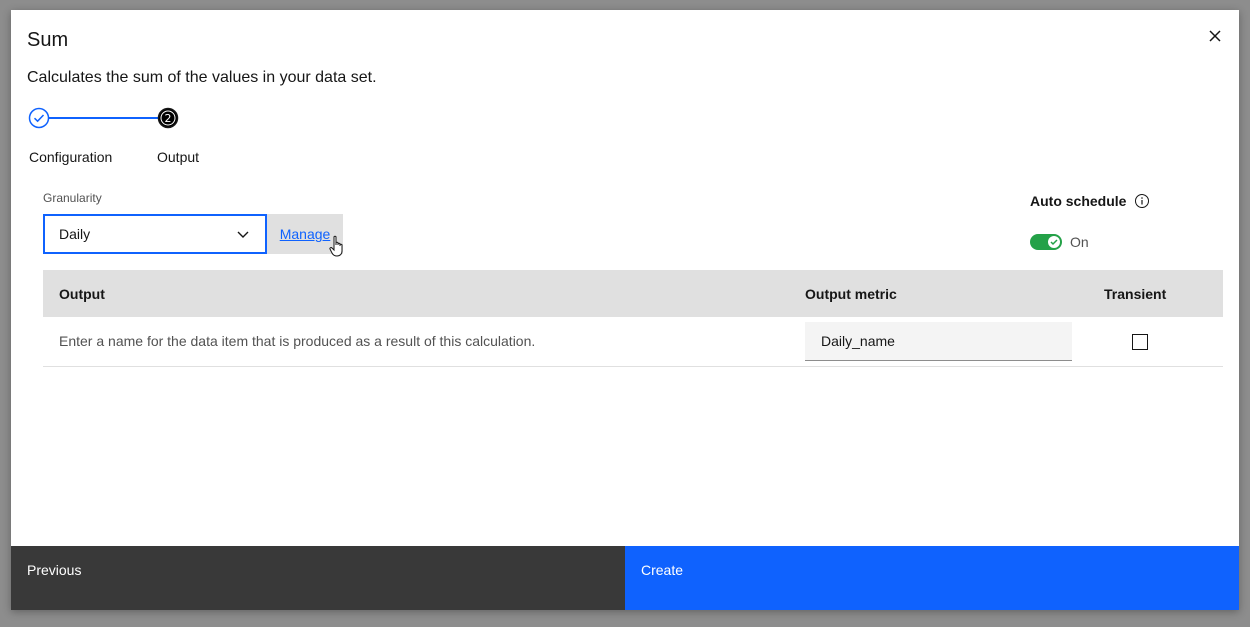 The width and height of the screenshot is (1250, 627). Describe the element at coordinates (932, 578) in the screenshot. I see `create-button: Create` at that location.